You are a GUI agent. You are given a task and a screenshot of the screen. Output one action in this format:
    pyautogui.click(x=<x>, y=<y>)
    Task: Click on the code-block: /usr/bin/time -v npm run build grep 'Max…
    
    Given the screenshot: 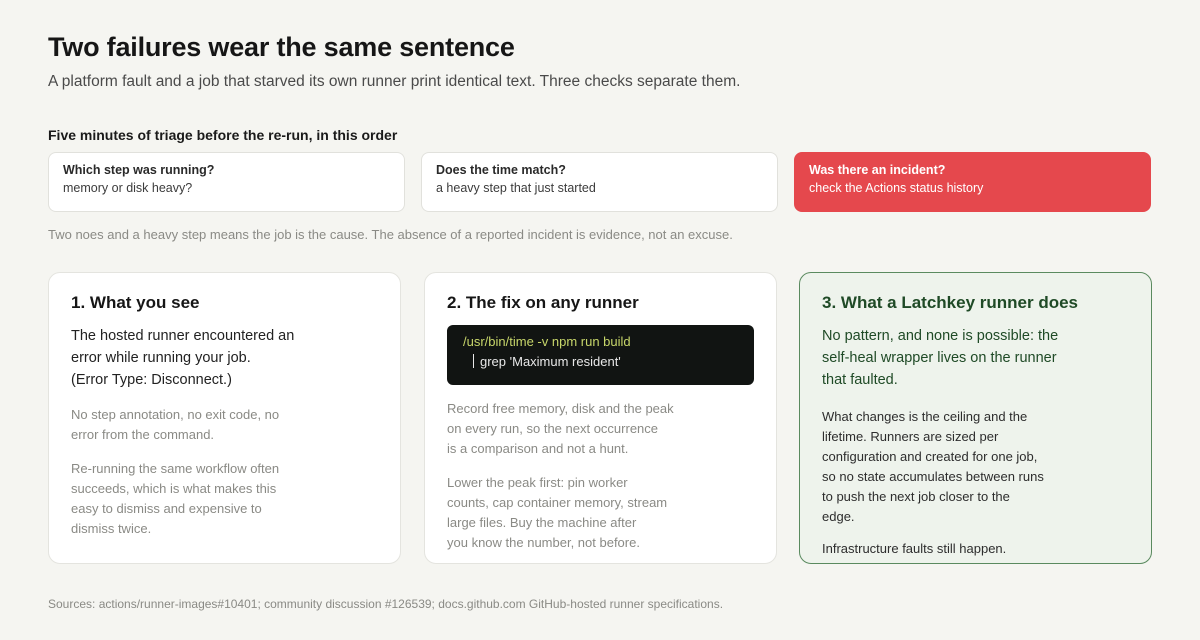 What is the action you would take?
    pyautogui.click(x=600, y=355)
    